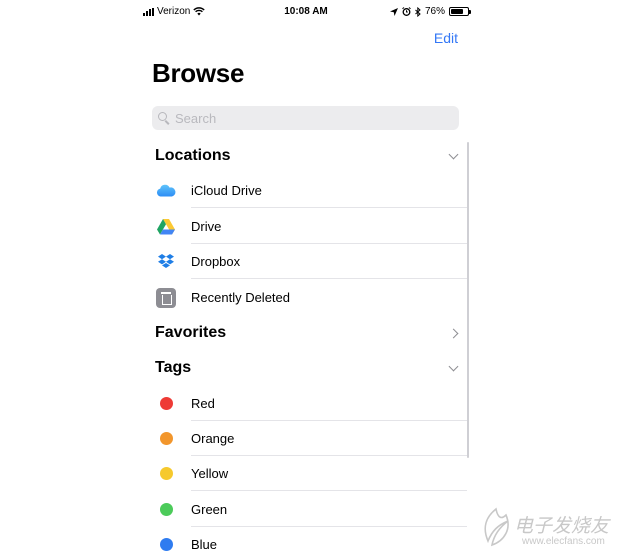 The height and width of the screenshot is (556, 623). I want to click on tag-item-red: Red, so click(311, 403).